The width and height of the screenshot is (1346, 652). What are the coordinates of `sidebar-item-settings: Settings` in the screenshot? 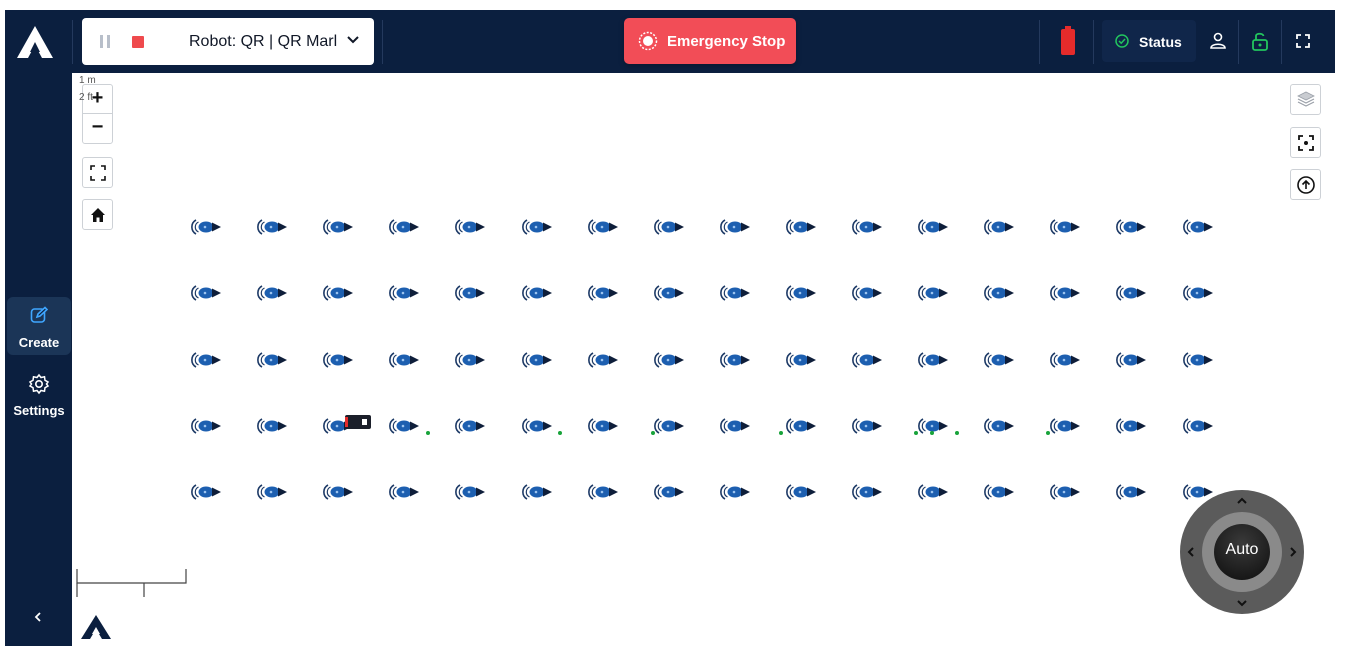 It's located at (39, 398).